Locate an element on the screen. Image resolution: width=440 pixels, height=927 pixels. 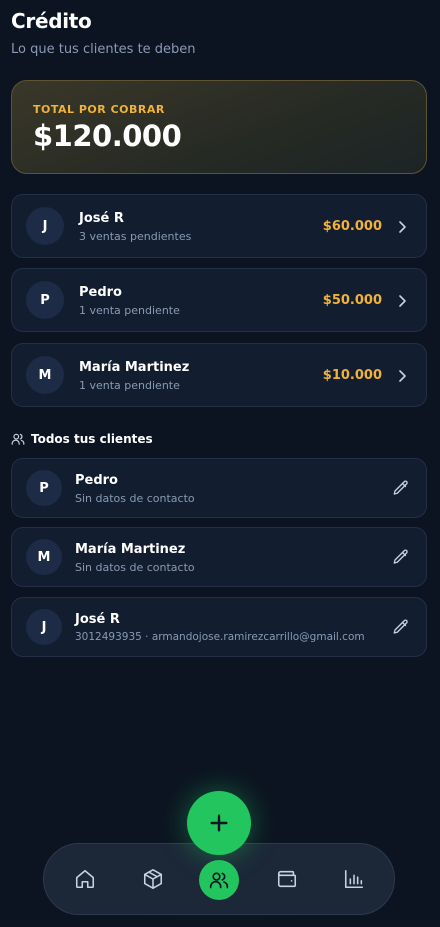
chart-icon is located at coordinates (354, 879).